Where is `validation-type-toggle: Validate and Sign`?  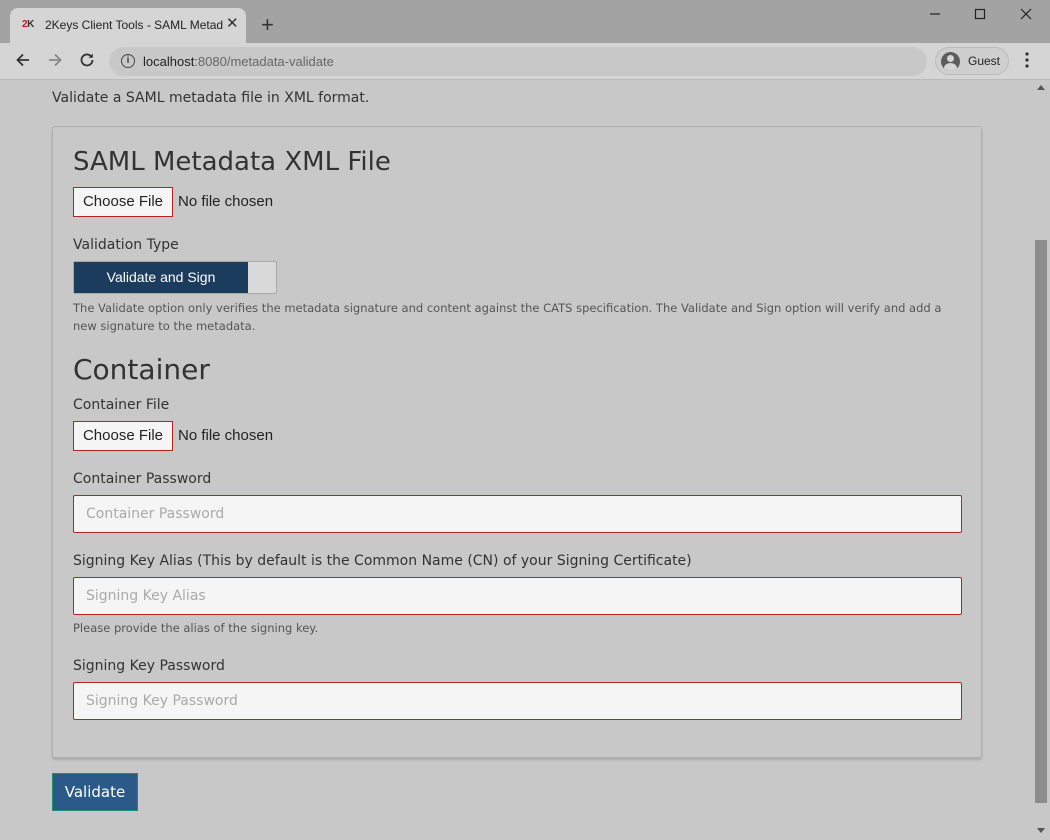 validation-type-toggle: Validate and Sign is located at coordinates (175, 277).